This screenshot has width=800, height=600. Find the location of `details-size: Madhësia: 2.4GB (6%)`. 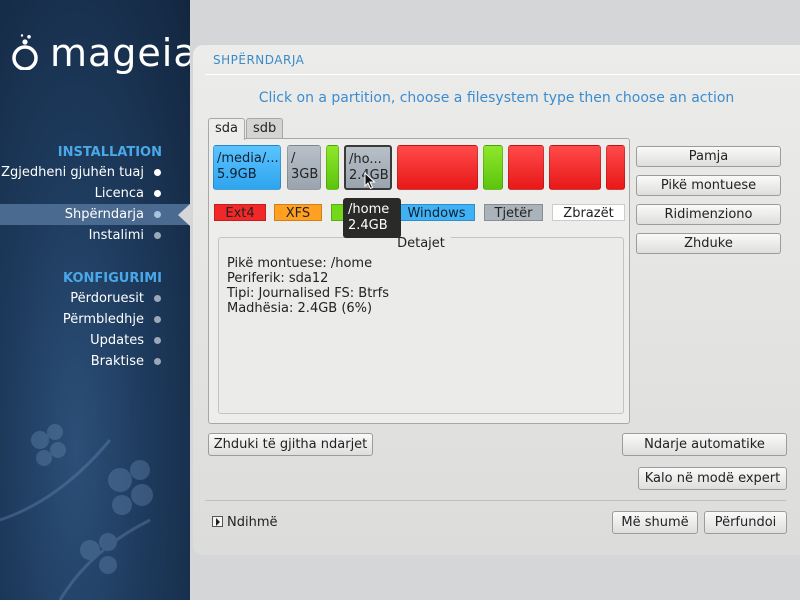

details-size: Madhësia: 2.4GB (6%) is located at coordinates (300, 308).